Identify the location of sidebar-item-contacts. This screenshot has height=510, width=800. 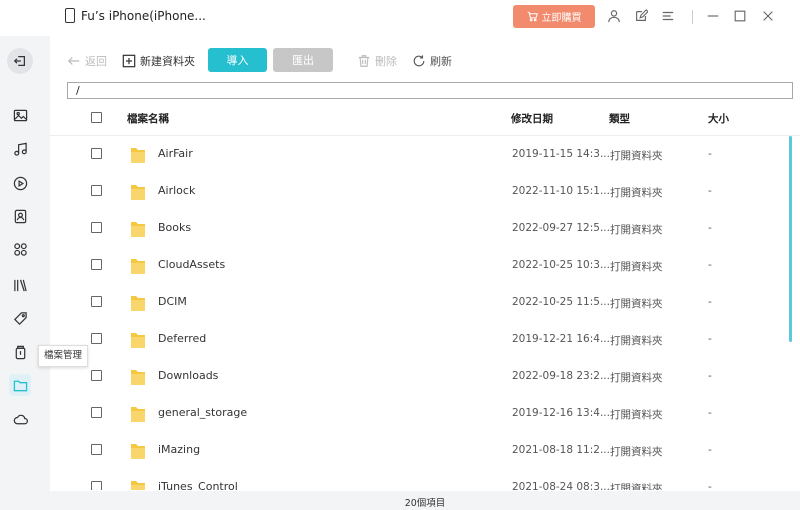
(20, 216).